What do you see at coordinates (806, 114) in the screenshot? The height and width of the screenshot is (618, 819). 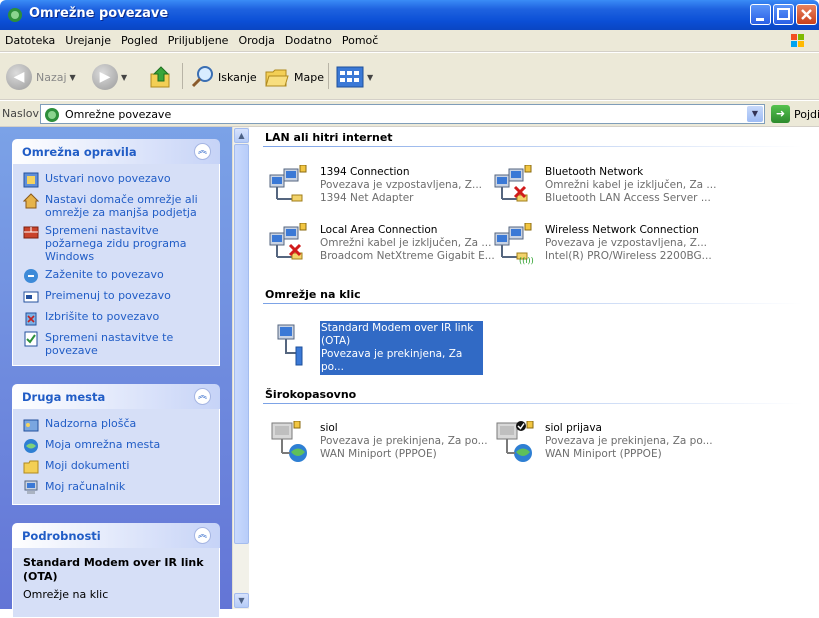 I see `go-label: Pojdi` at bounding box center [806, 114].